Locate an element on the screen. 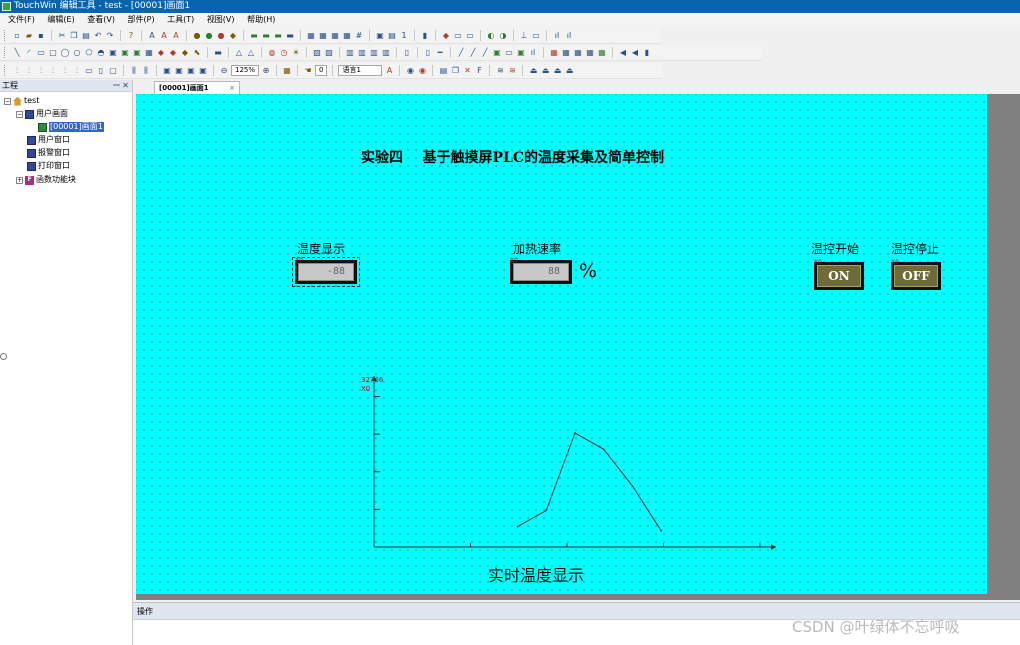  expand-icon: + is located at coordinates (19, 180).